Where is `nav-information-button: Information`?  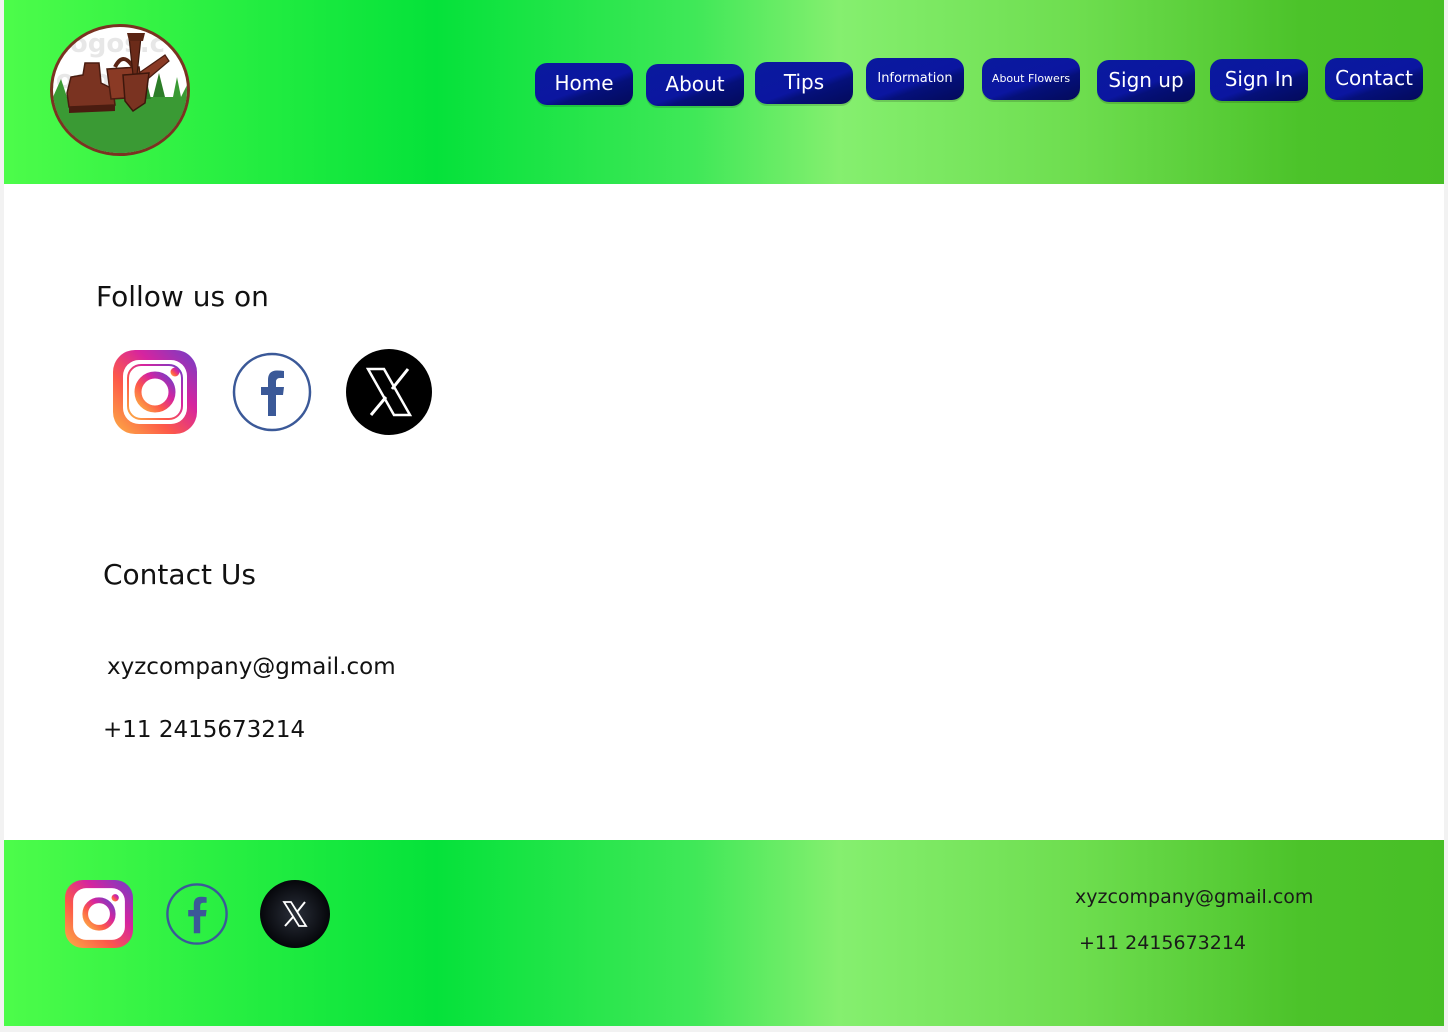 nav-information-button: Information is located at coordinates (915, 79).